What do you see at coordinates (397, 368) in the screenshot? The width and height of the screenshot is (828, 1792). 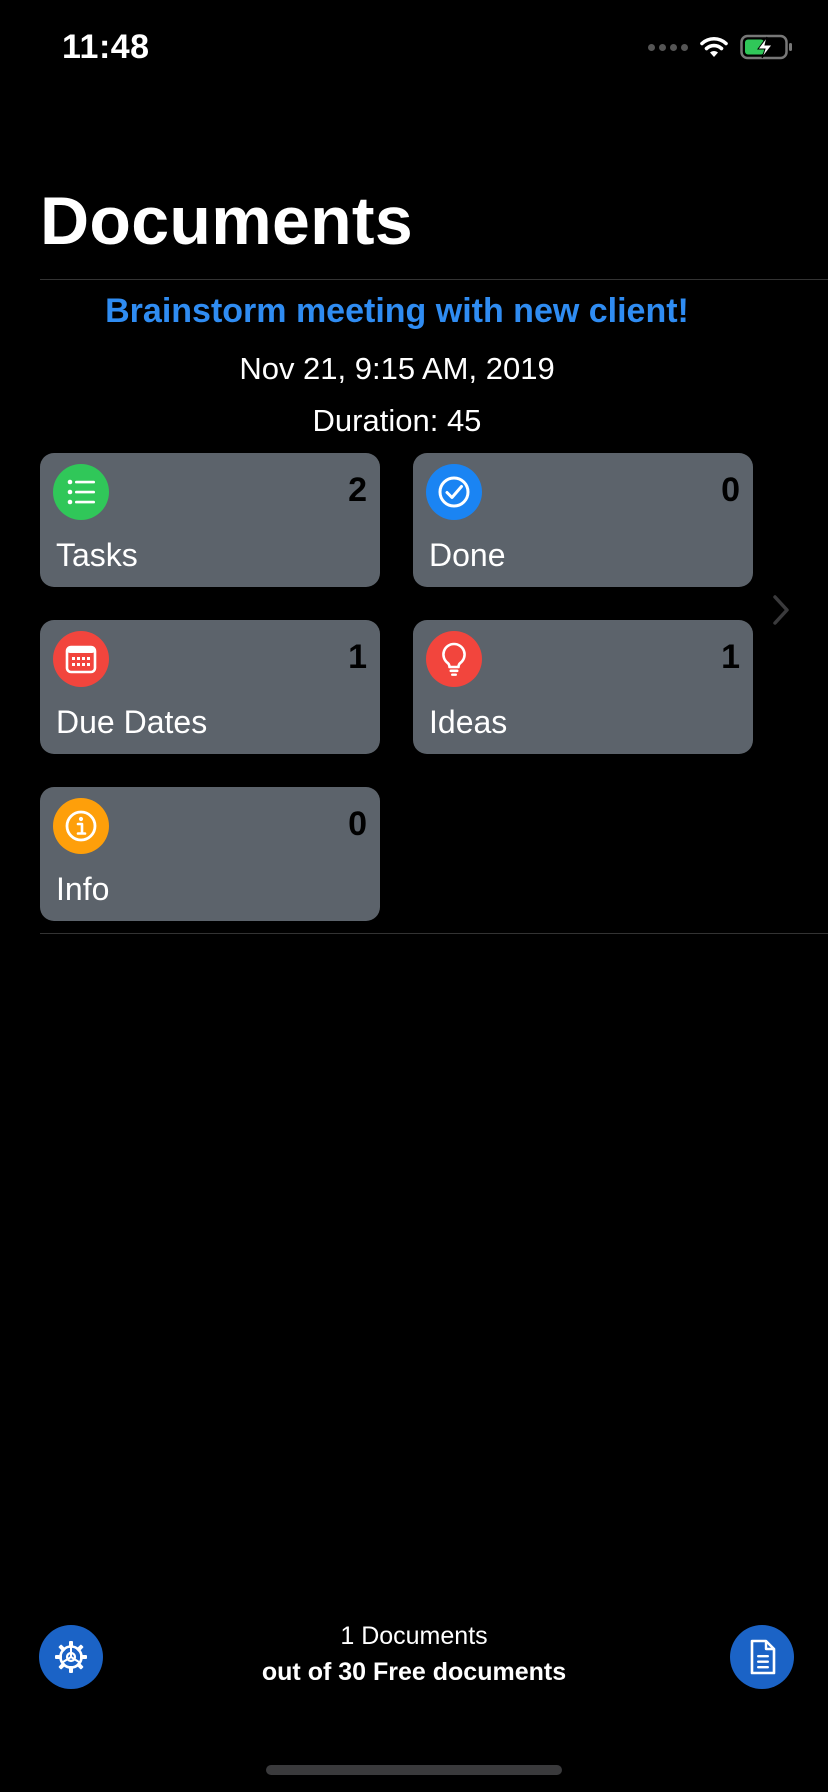 I see `document-date: Nov 21, 9:15 AM, 2019` at bounding box center [397, 368].